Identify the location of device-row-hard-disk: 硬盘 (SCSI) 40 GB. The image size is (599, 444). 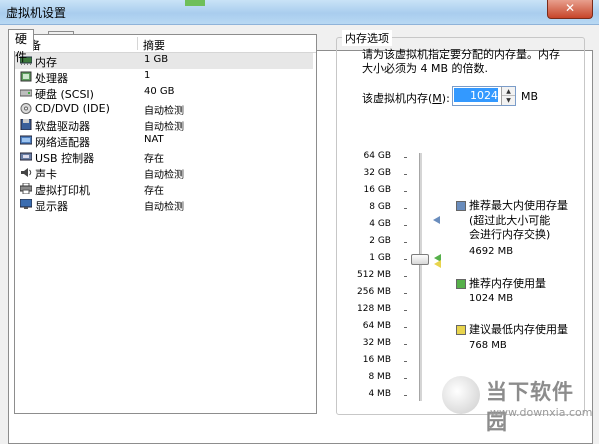
(164, 93).